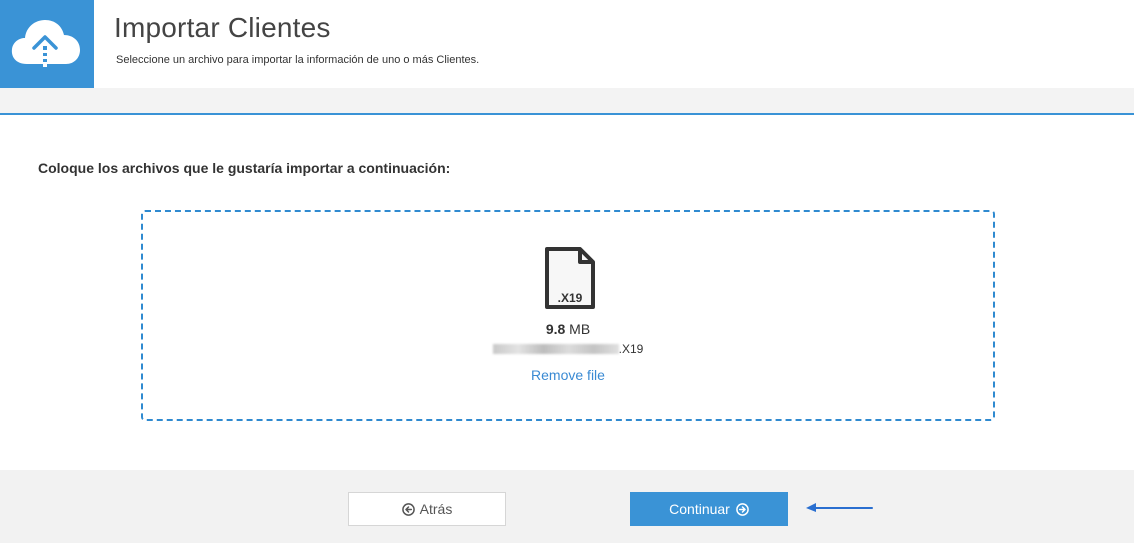 Image resolution: width=1134 pixels, height=543 pixels. I want to click on back-button-label: Atrás, so click(436, 509).